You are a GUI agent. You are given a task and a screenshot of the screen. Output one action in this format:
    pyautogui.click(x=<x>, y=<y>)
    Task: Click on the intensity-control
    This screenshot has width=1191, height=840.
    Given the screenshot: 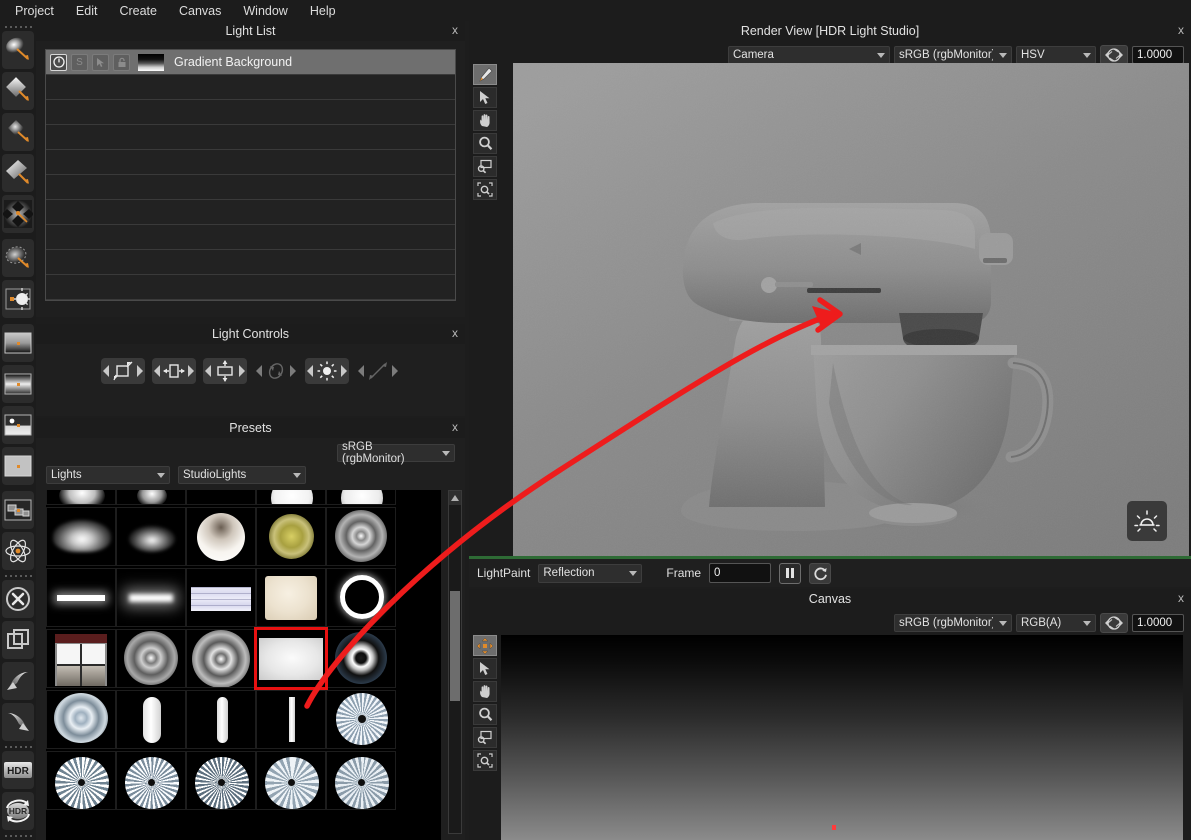 What is the action you would take?
    pyautogui.click(x=327, y=371)
    